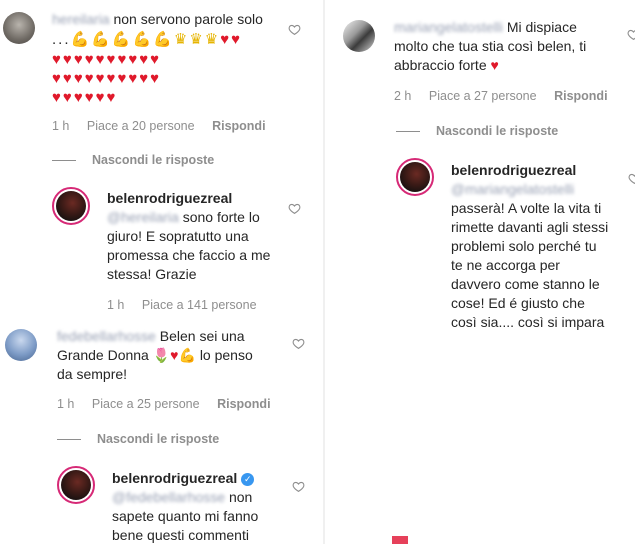 The image size is (635, 545). What do you see at coordinates (168, 497) in the screenshot?
I see `mention: @fedebellarhosse` at bounding box center [168, 497].